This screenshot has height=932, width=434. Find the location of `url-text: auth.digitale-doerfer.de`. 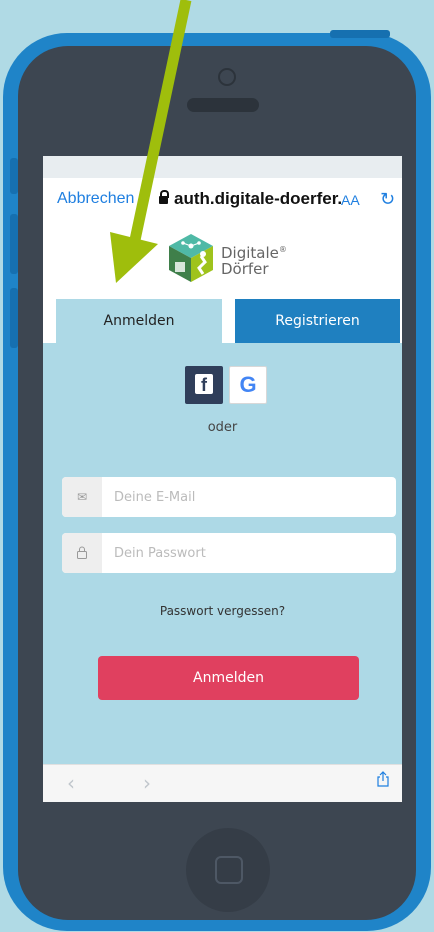

url-text: auth.digitale-doerfer.de is located at coordinates (257, 198).